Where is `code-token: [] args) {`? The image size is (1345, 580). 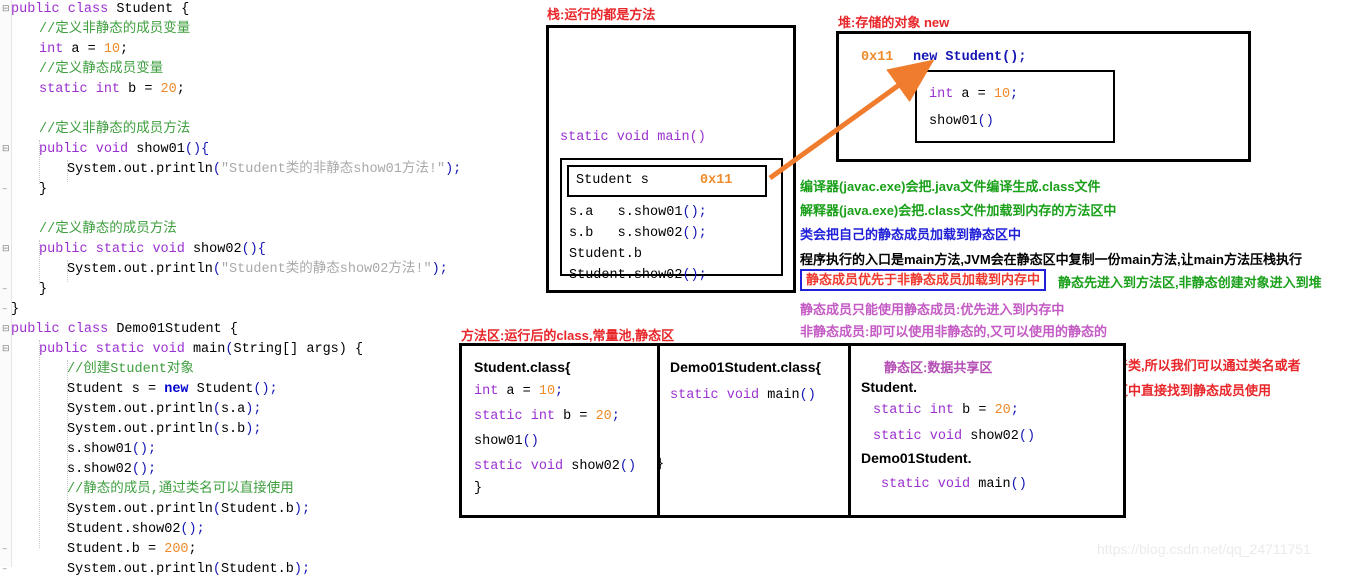 code-token: [] args) { is located at coordinates (323, 349).